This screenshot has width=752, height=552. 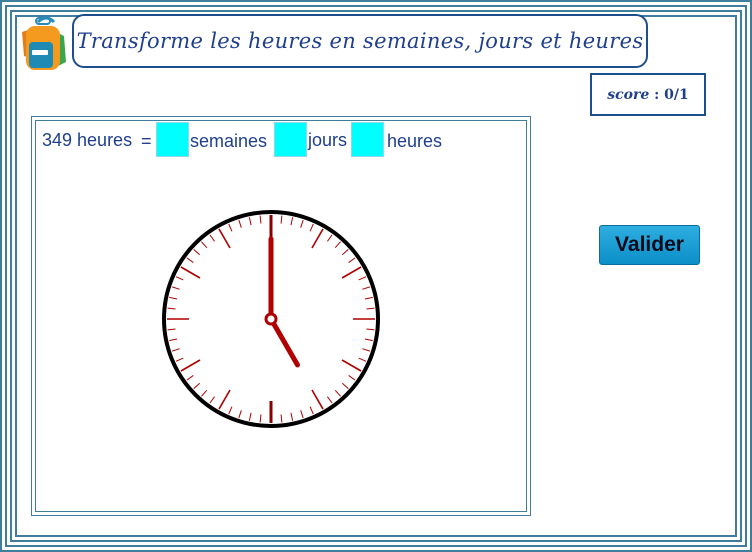 I want to click on hours-input, so click(x=367, y=139).